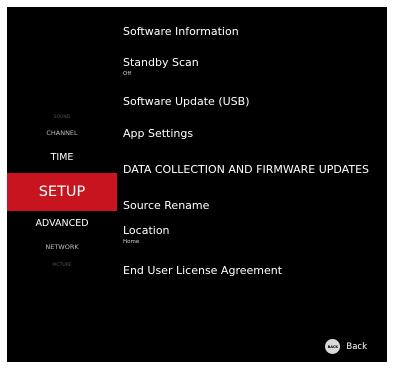 Image resolution: width=394 pixels, height=369 pixels. I want to click on menu-item-location: Location Home, so click(146, 234).